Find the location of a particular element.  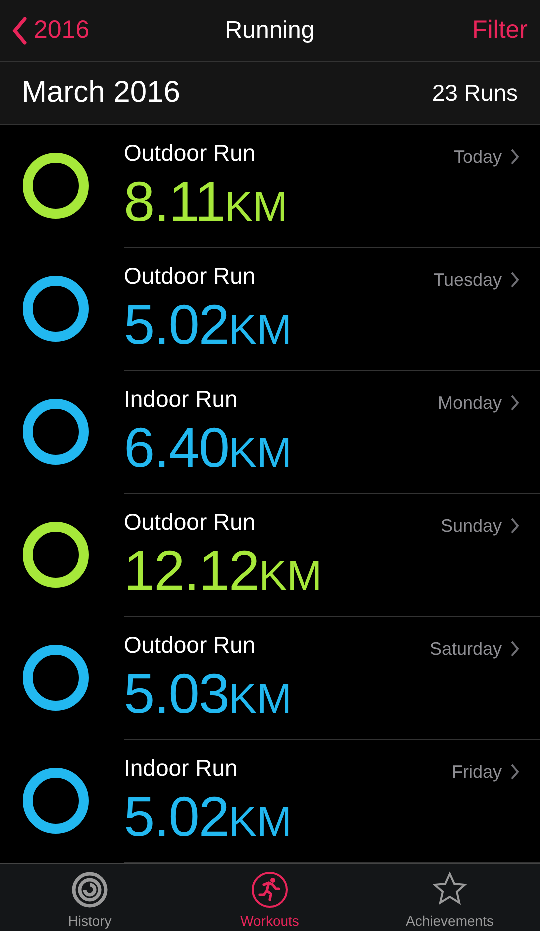

workout-row: Outdoor Run 8.11KM Today is located at coordinates (270, 186).